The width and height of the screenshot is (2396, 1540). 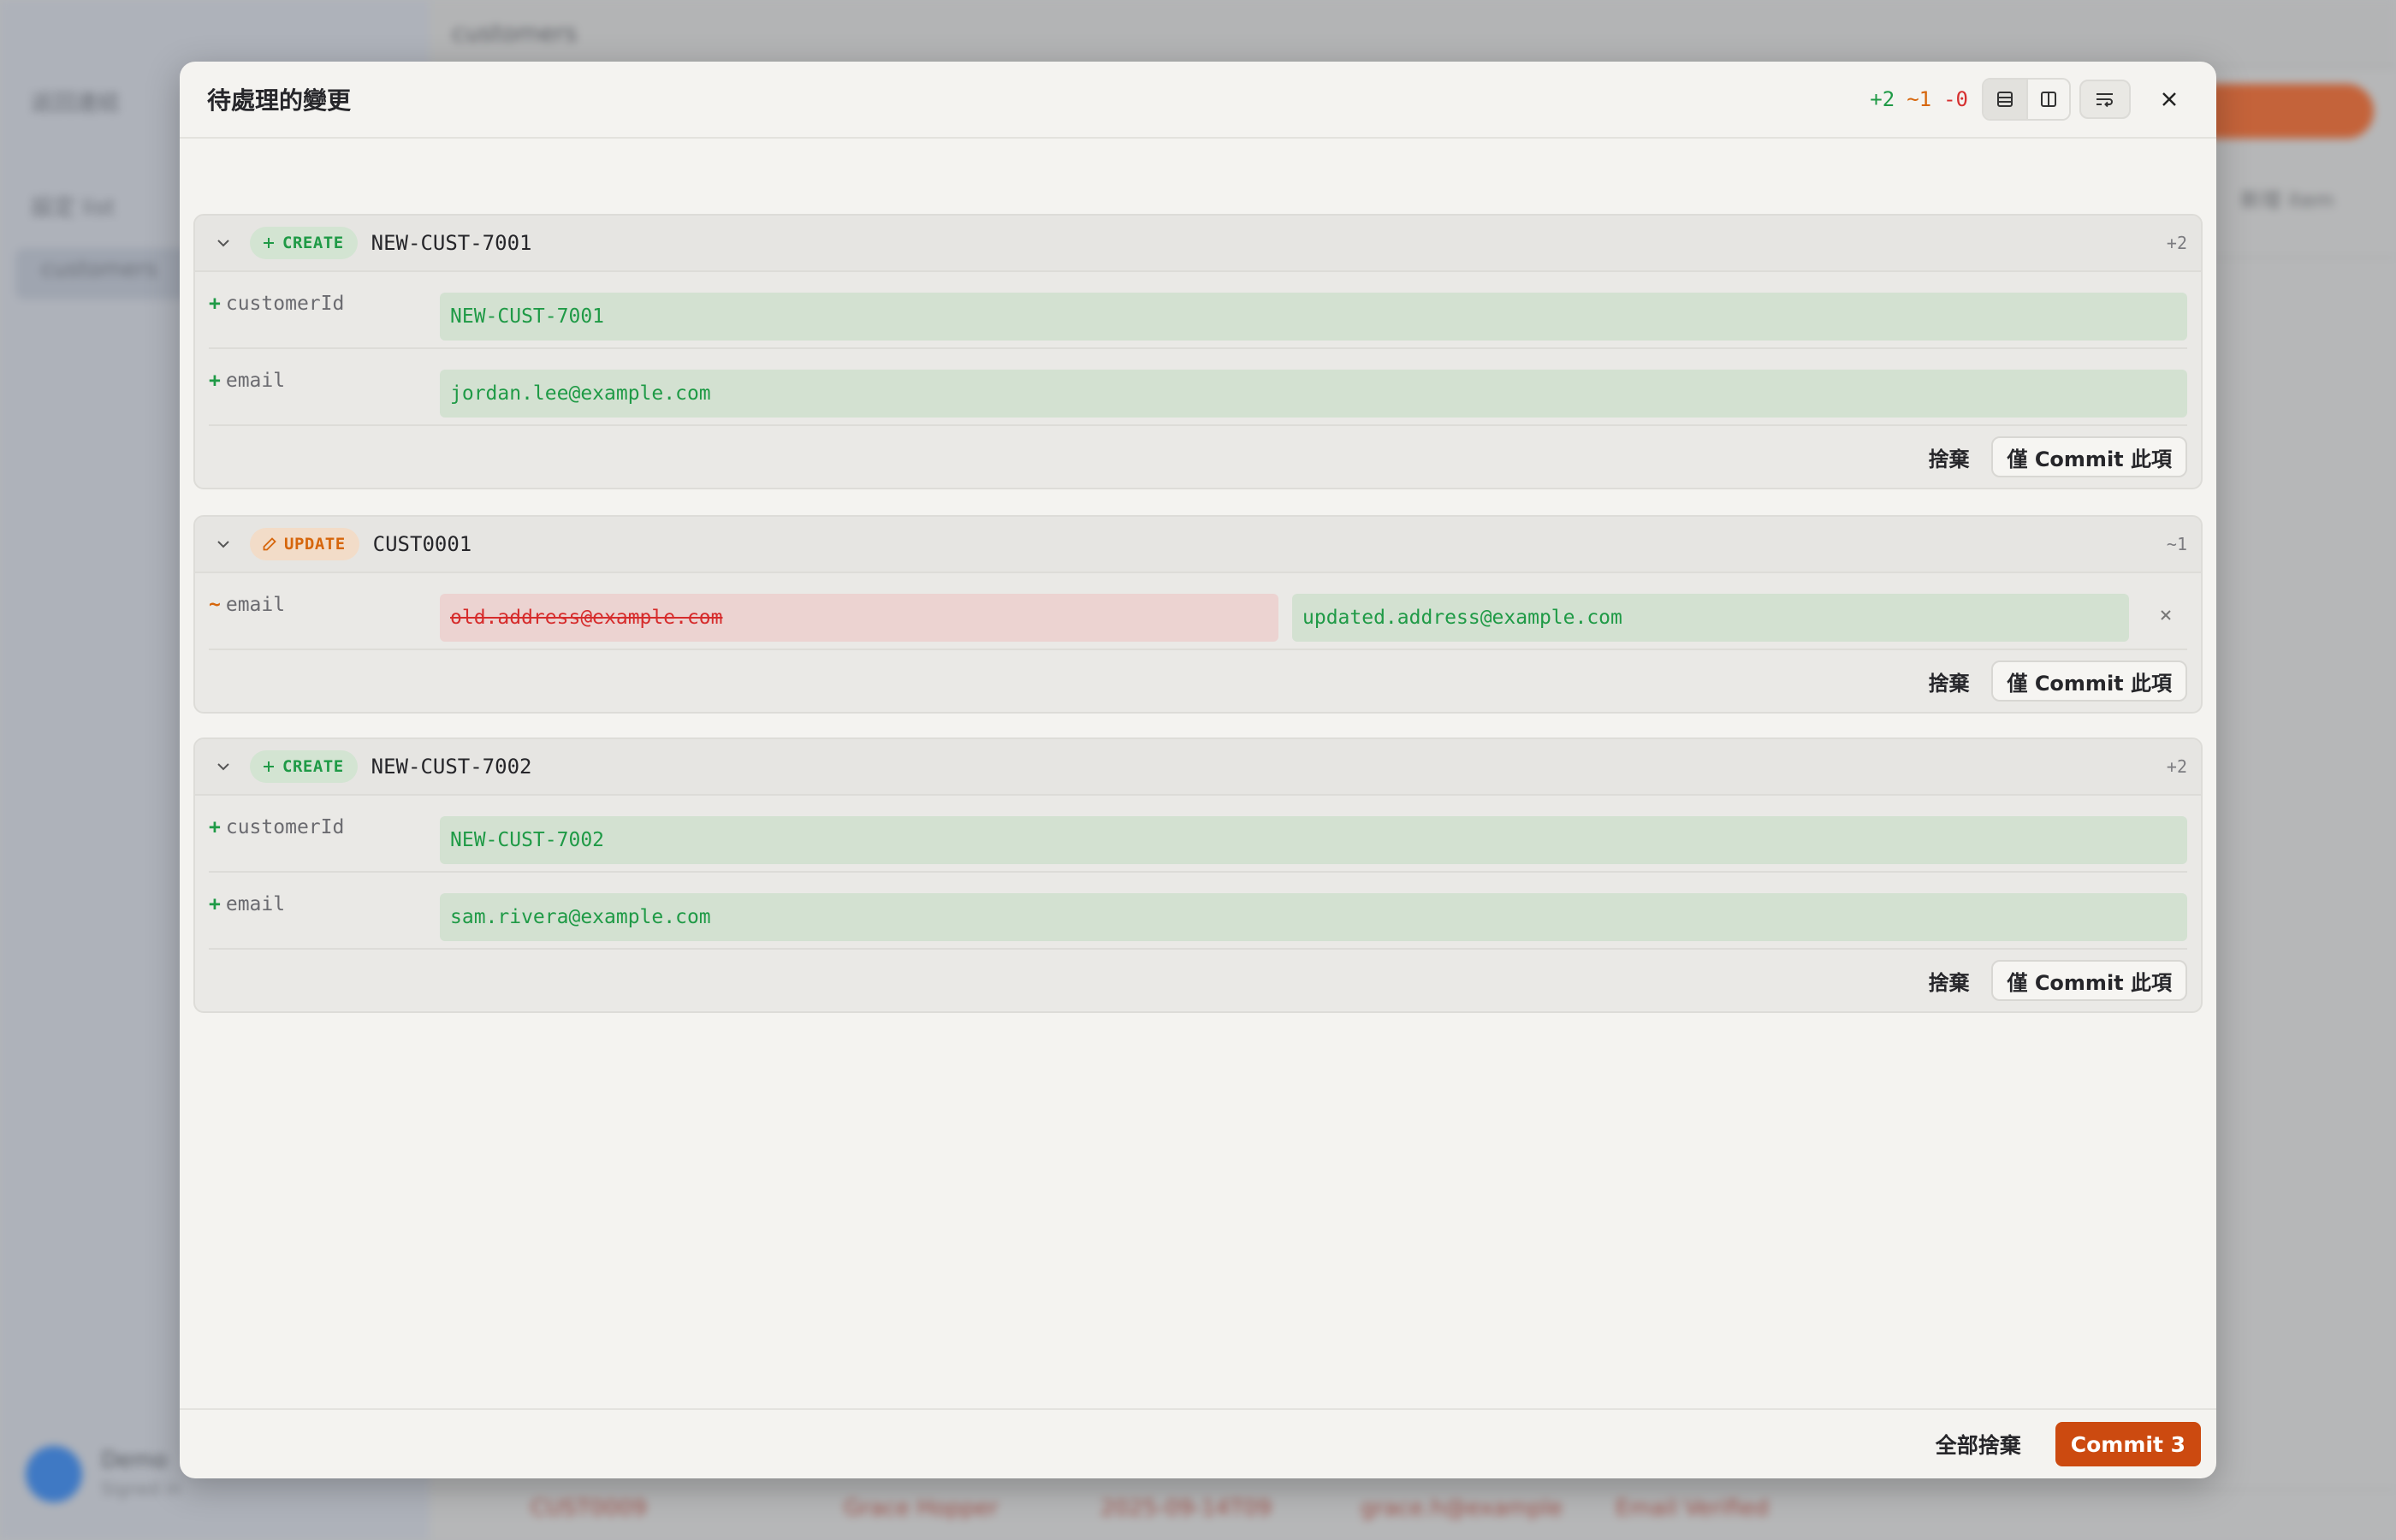 What do you see at coordinates (1692, 1508) in the screenshot?
I see `bg-cell: Email Verified` at bounding box center [1692, 1508].